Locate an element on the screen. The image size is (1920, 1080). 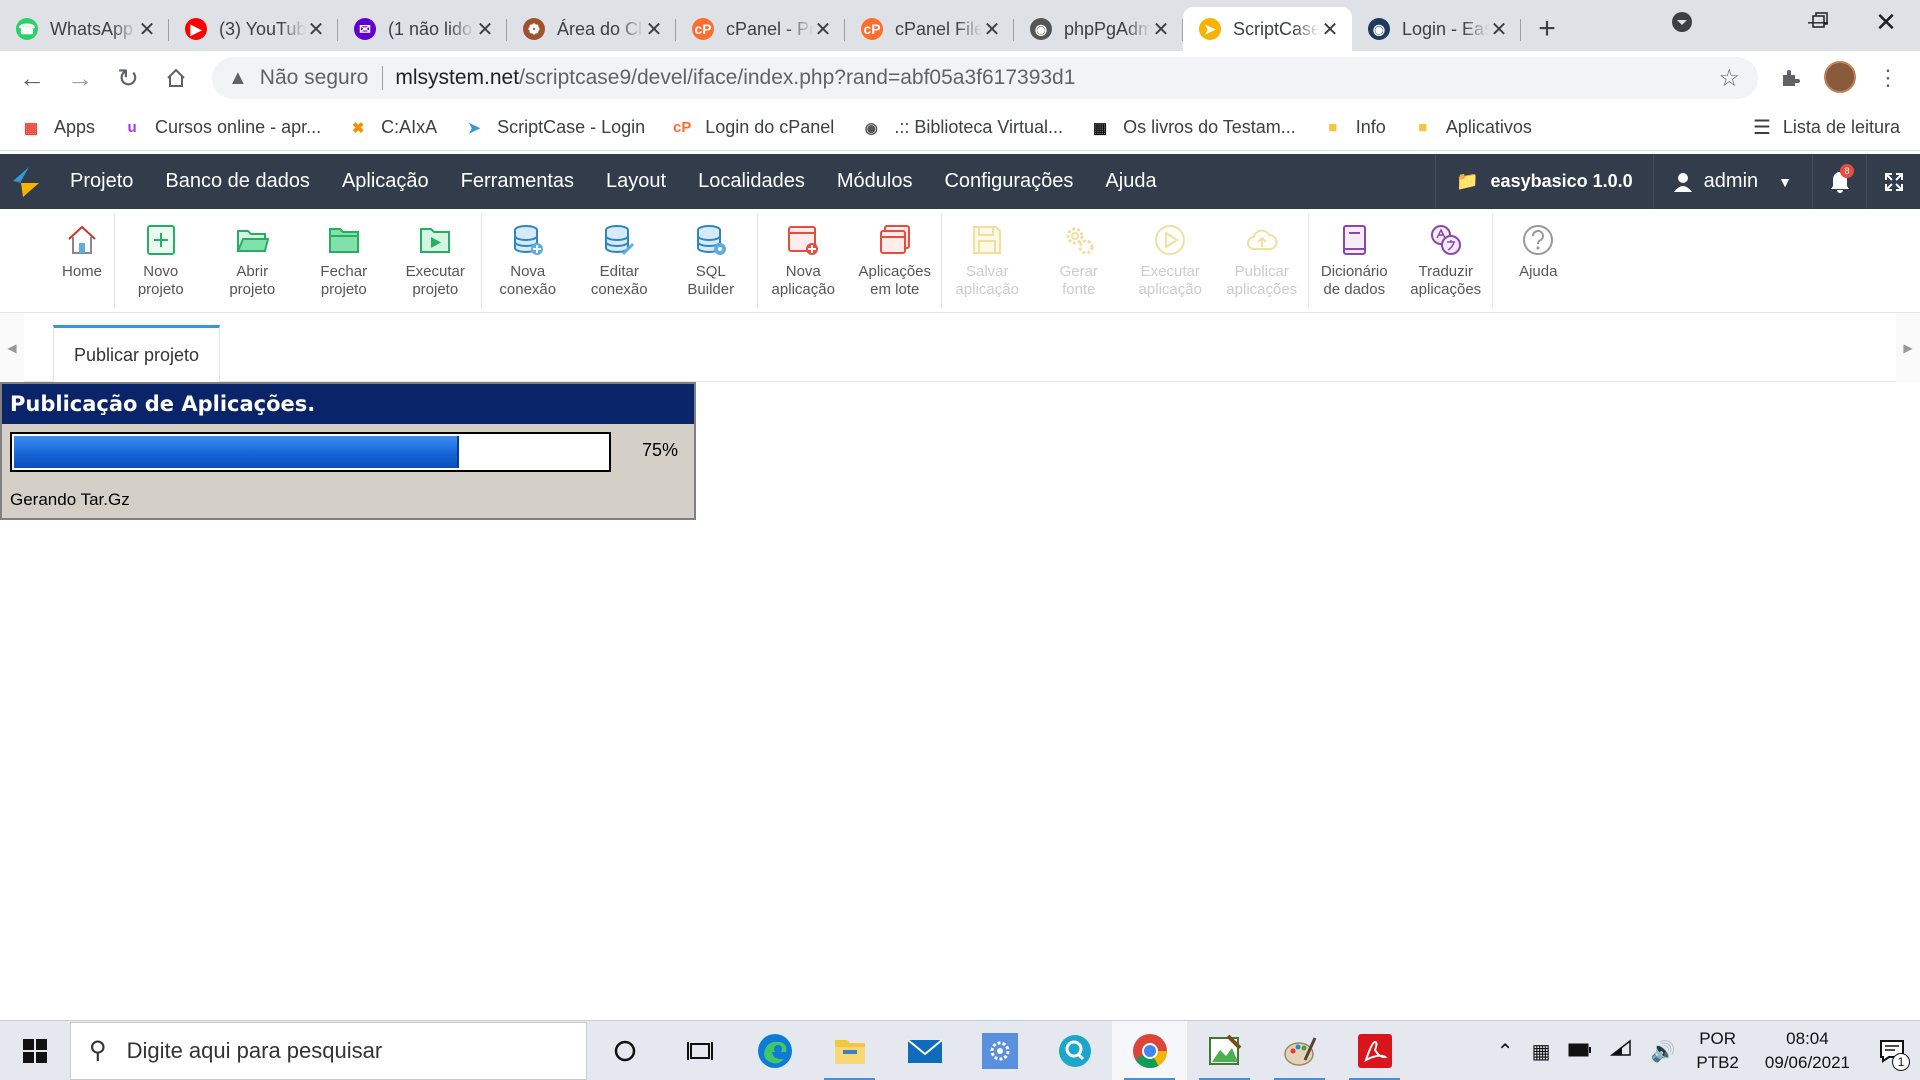
tray-camera-icon: ▦ is located at coordinates (1541, 1051).